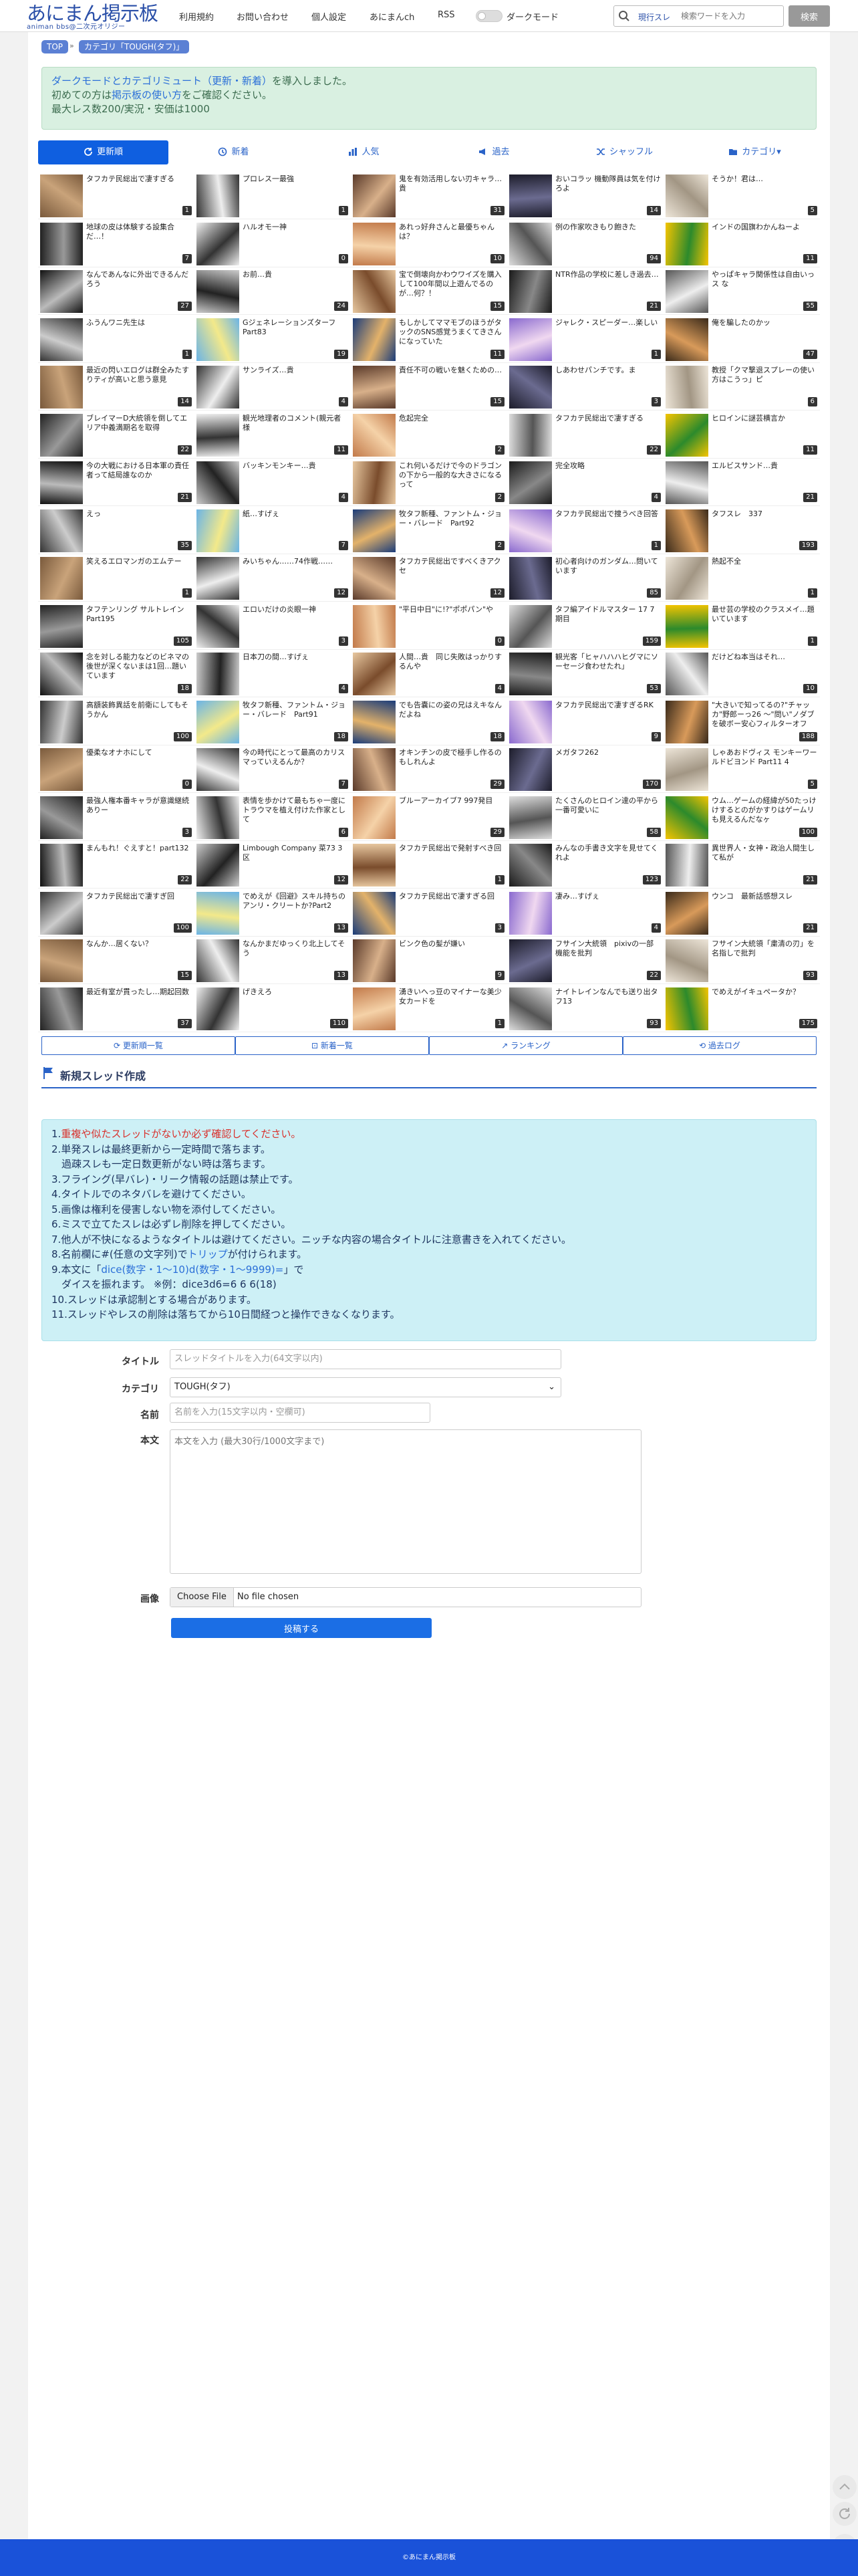 This screenshot has width=858, height=2576. Describe the element at coordinates (138, 1045) in the screenshot. I see `button-updated-list: ⟳ 更新順一覧` at that location.